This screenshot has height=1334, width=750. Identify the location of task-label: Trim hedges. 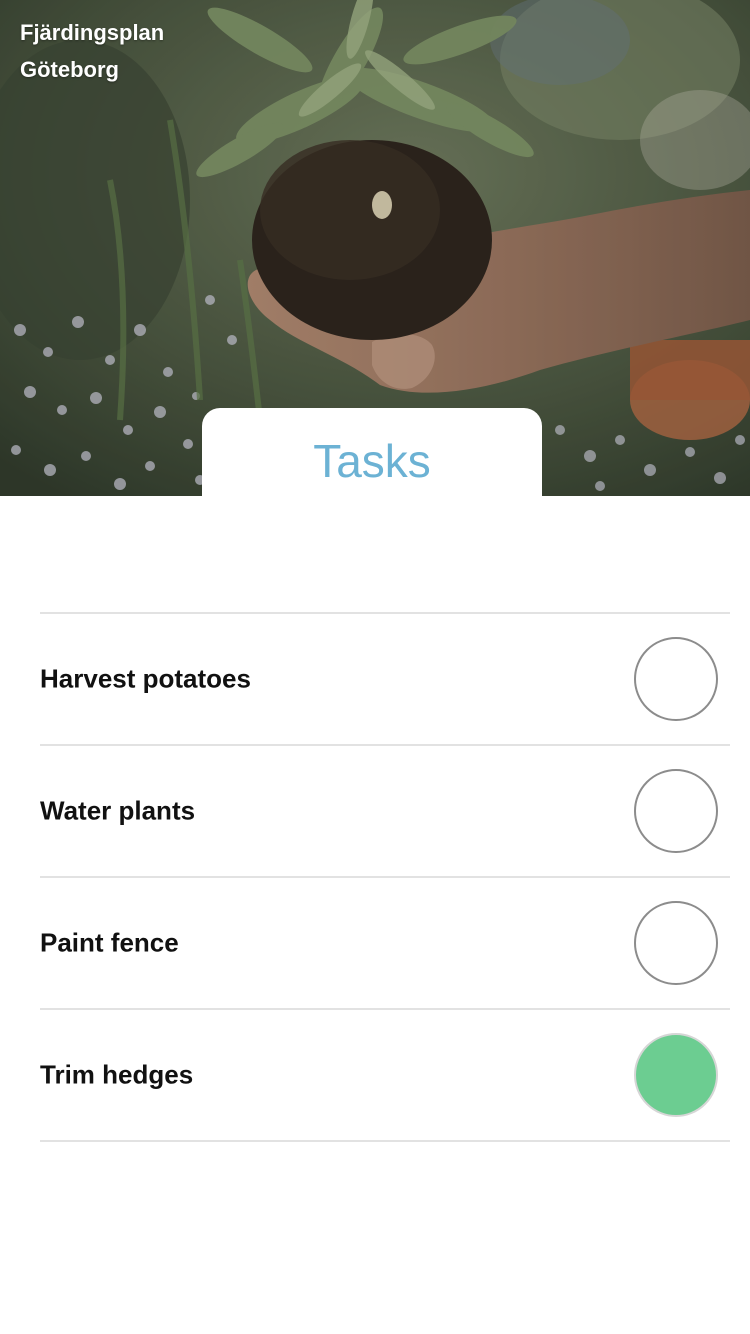
(117, 1074).